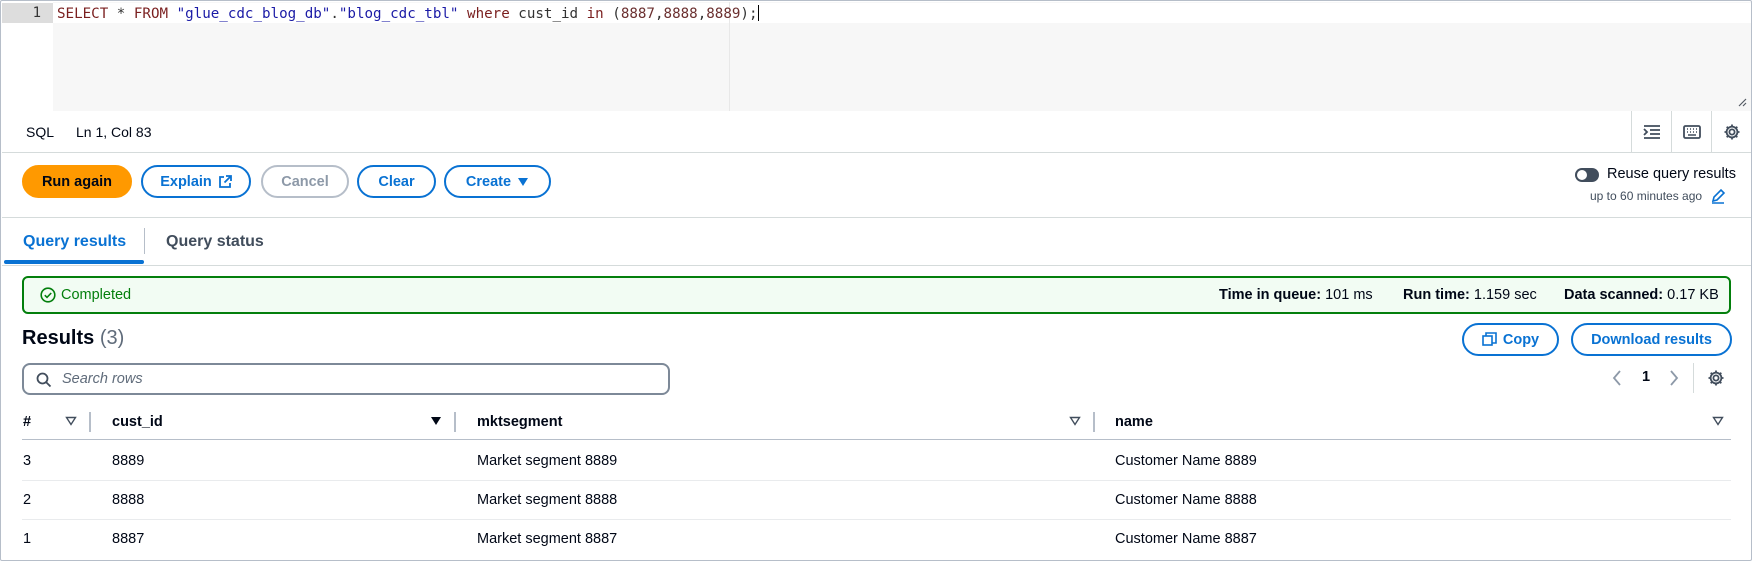 The image size is (1752, 561). What do you see at coordinates (547, 500) in the screenshot?
I see `cell-mktsegment: Market segment 8888` at bounding box center [547, 500].